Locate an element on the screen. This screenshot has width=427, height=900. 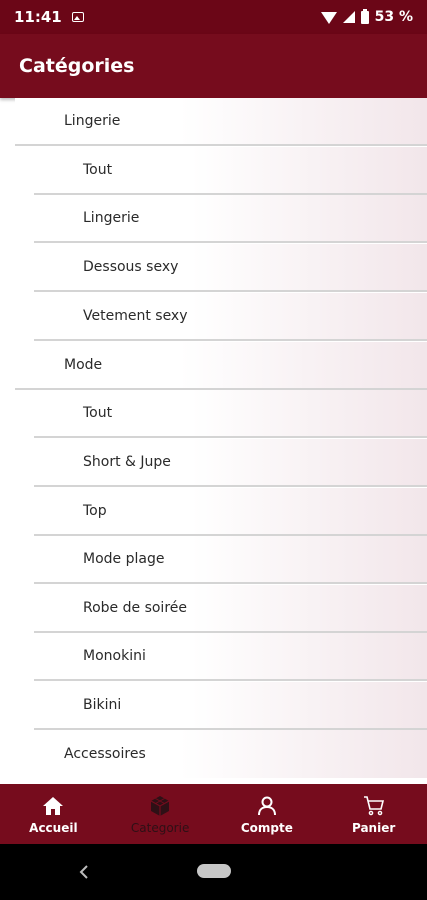
nav-categorie: Categorie is located at coordinates (160, 814).